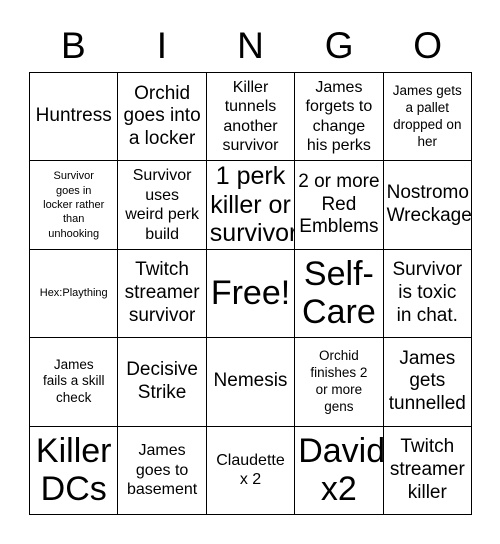 This screenshot has width=500, height=544. I want to click on bingo-cell: Claudette x 2, so click(251, 470).